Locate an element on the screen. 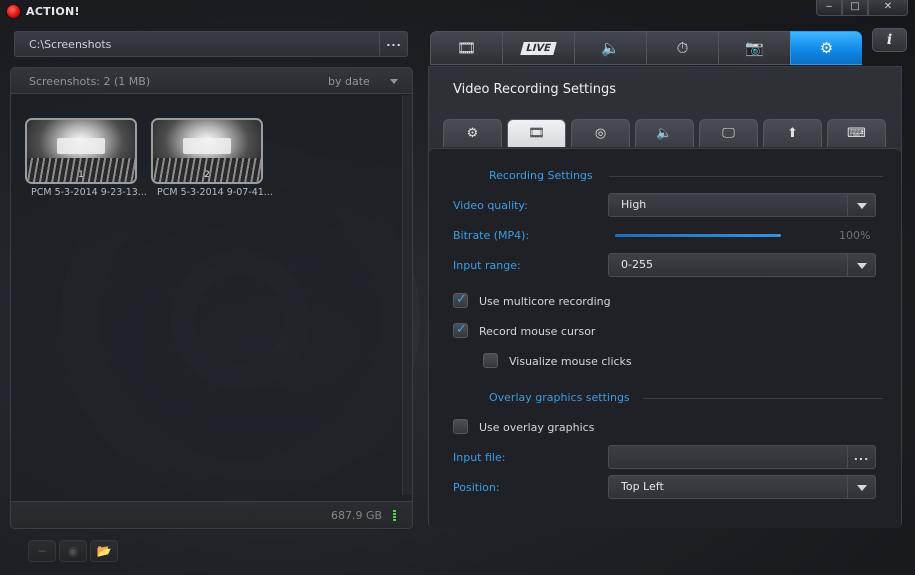  visualize-mouse-clicks-label: Visualize mouse clicks is located at coordinates (570, 361).